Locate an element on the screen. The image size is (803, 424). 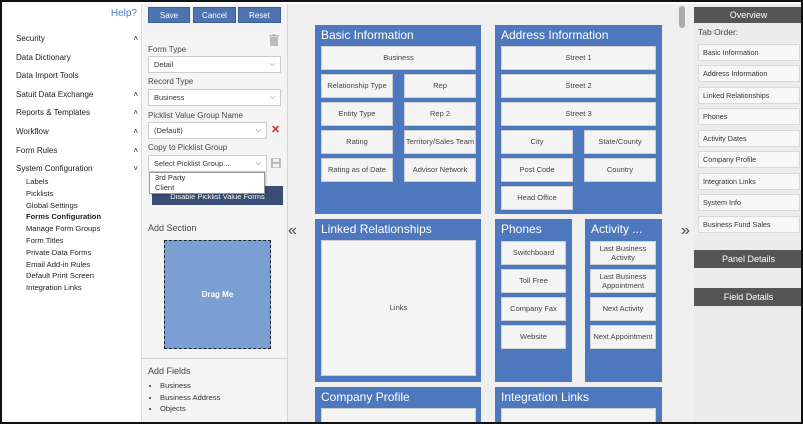
subnav-email-add-in-rules: Email Add-in Rules is located at coordinates (63, 265).